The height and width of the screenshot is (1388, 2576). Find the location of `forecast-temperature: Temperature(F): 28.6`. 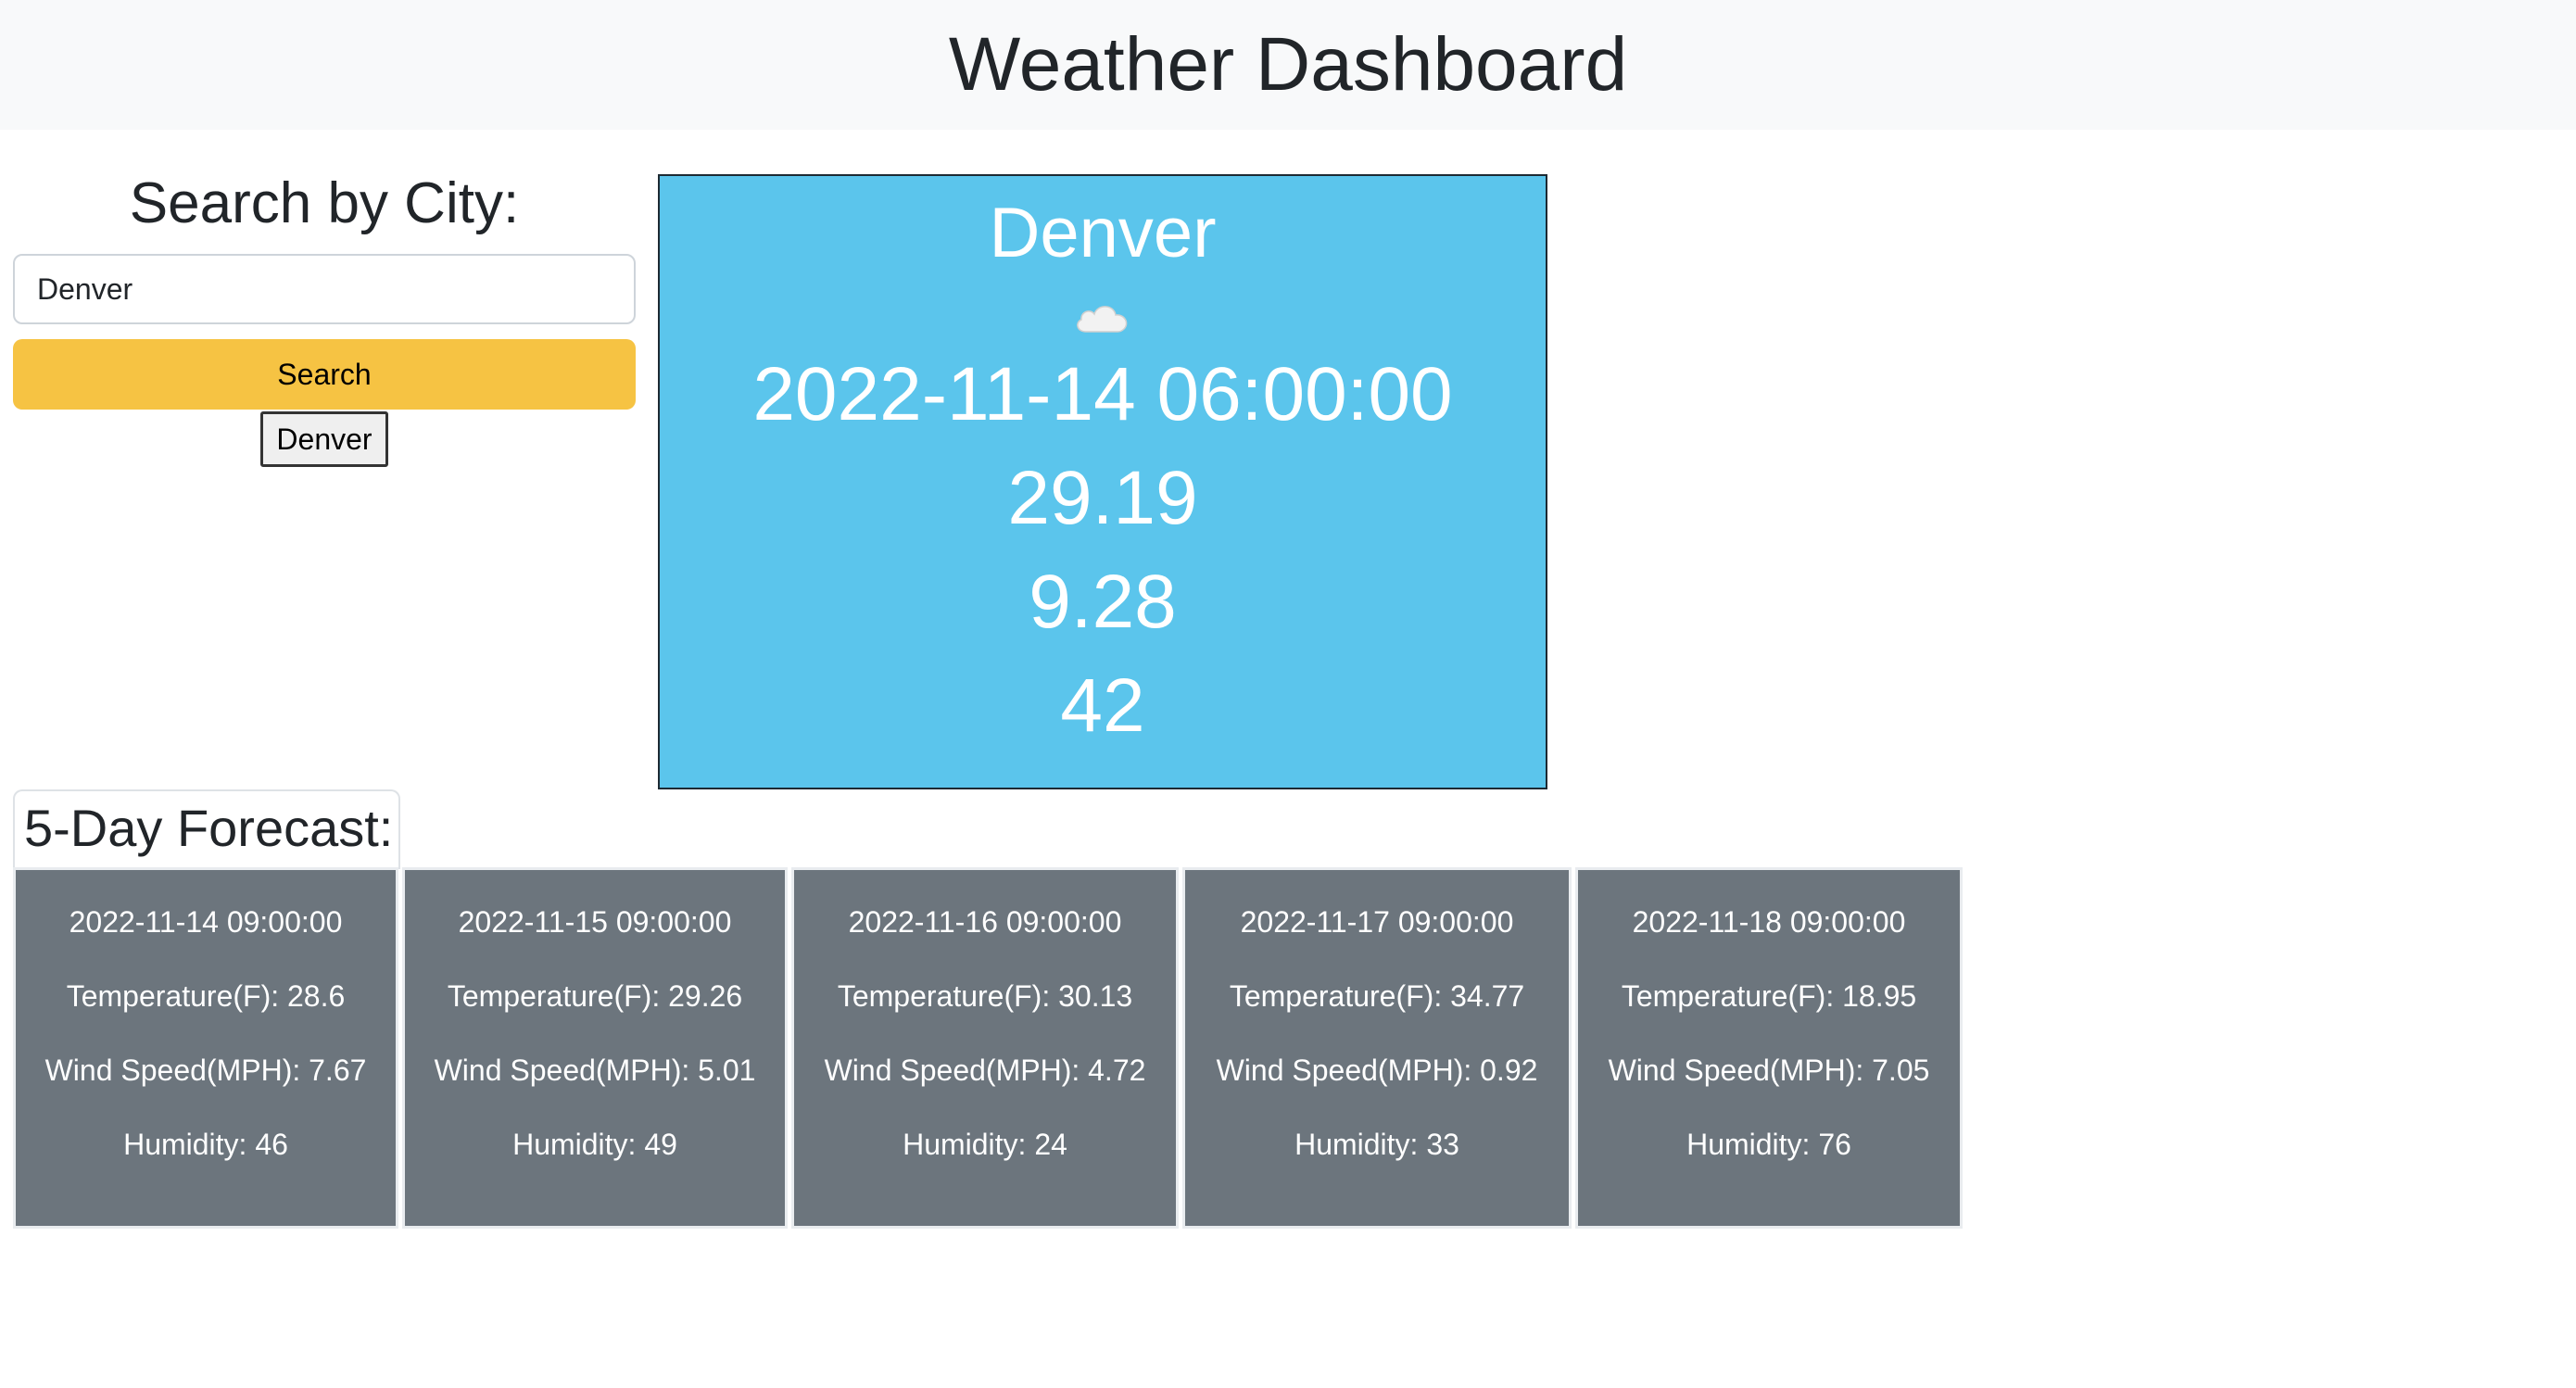

forecast-temperature: Temperature(F): 28.6 is located at coordinates (206, 996).